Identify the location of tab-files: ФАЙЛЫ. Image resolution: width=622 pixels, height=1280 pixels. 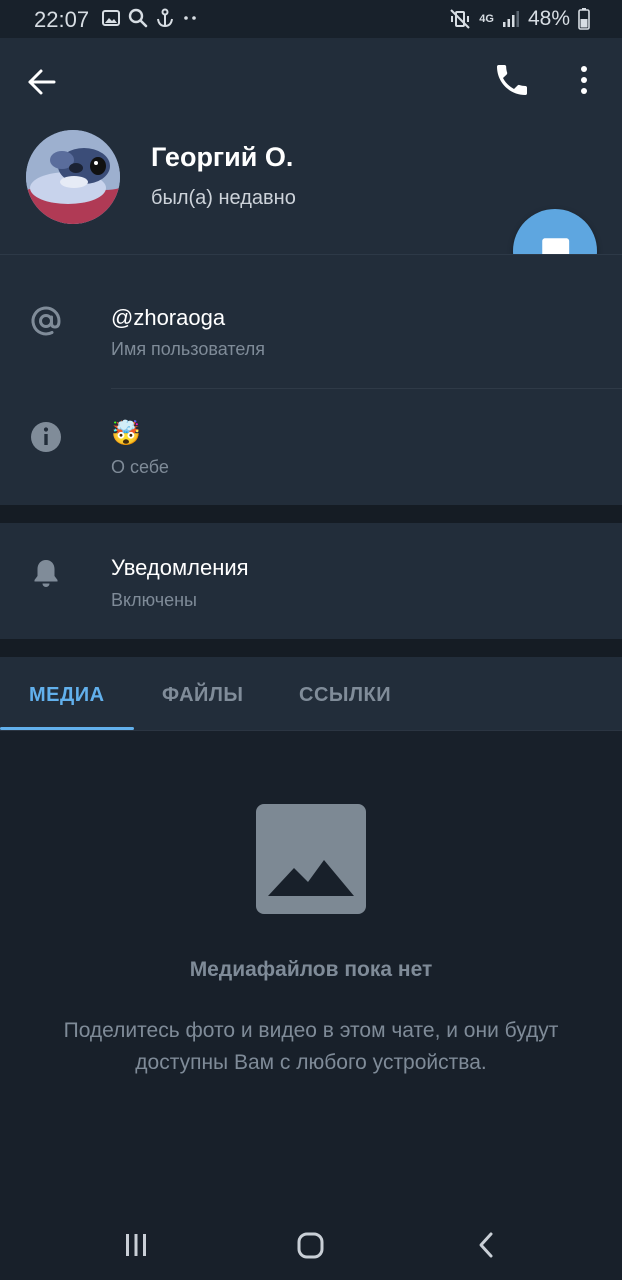
(203, 695).